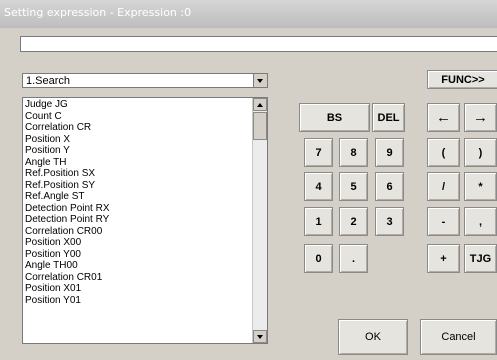 This screenshot has height=360, width=497. I want to click on multiply-button: *, so click(480, 186).